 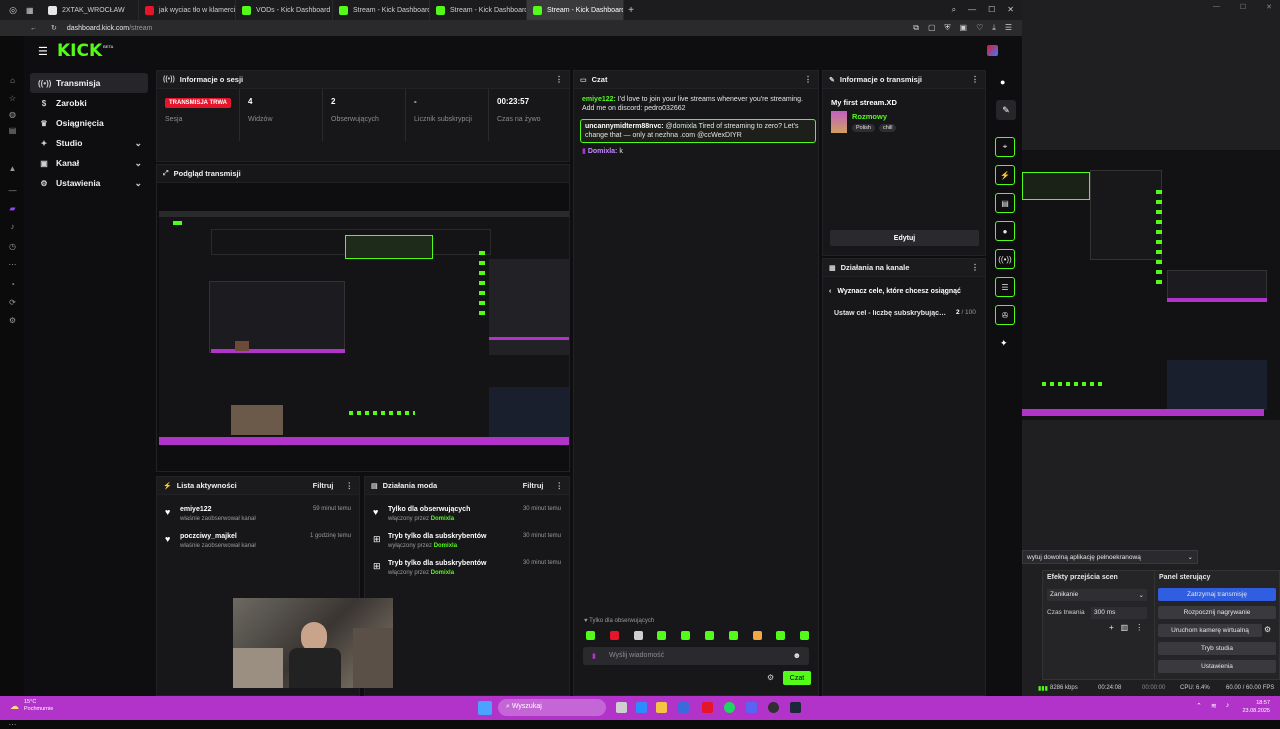 What do you see at coordinates (895, 291) in the screenshot?
I see `goal-header: ‹ Wyznacz cele, które chcesz osiągnąć` at bounding box center [895, 291].